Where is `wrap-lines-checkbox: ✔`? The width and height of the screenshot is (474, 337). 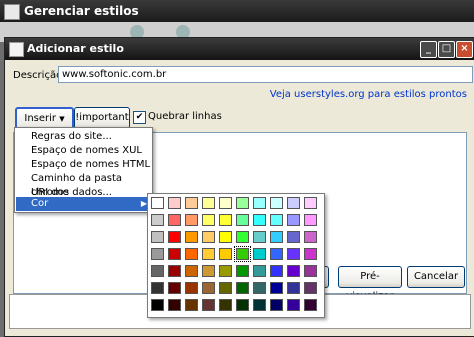 wrap-lines-checkbox: ✔ is located at coordinates (139, 117).